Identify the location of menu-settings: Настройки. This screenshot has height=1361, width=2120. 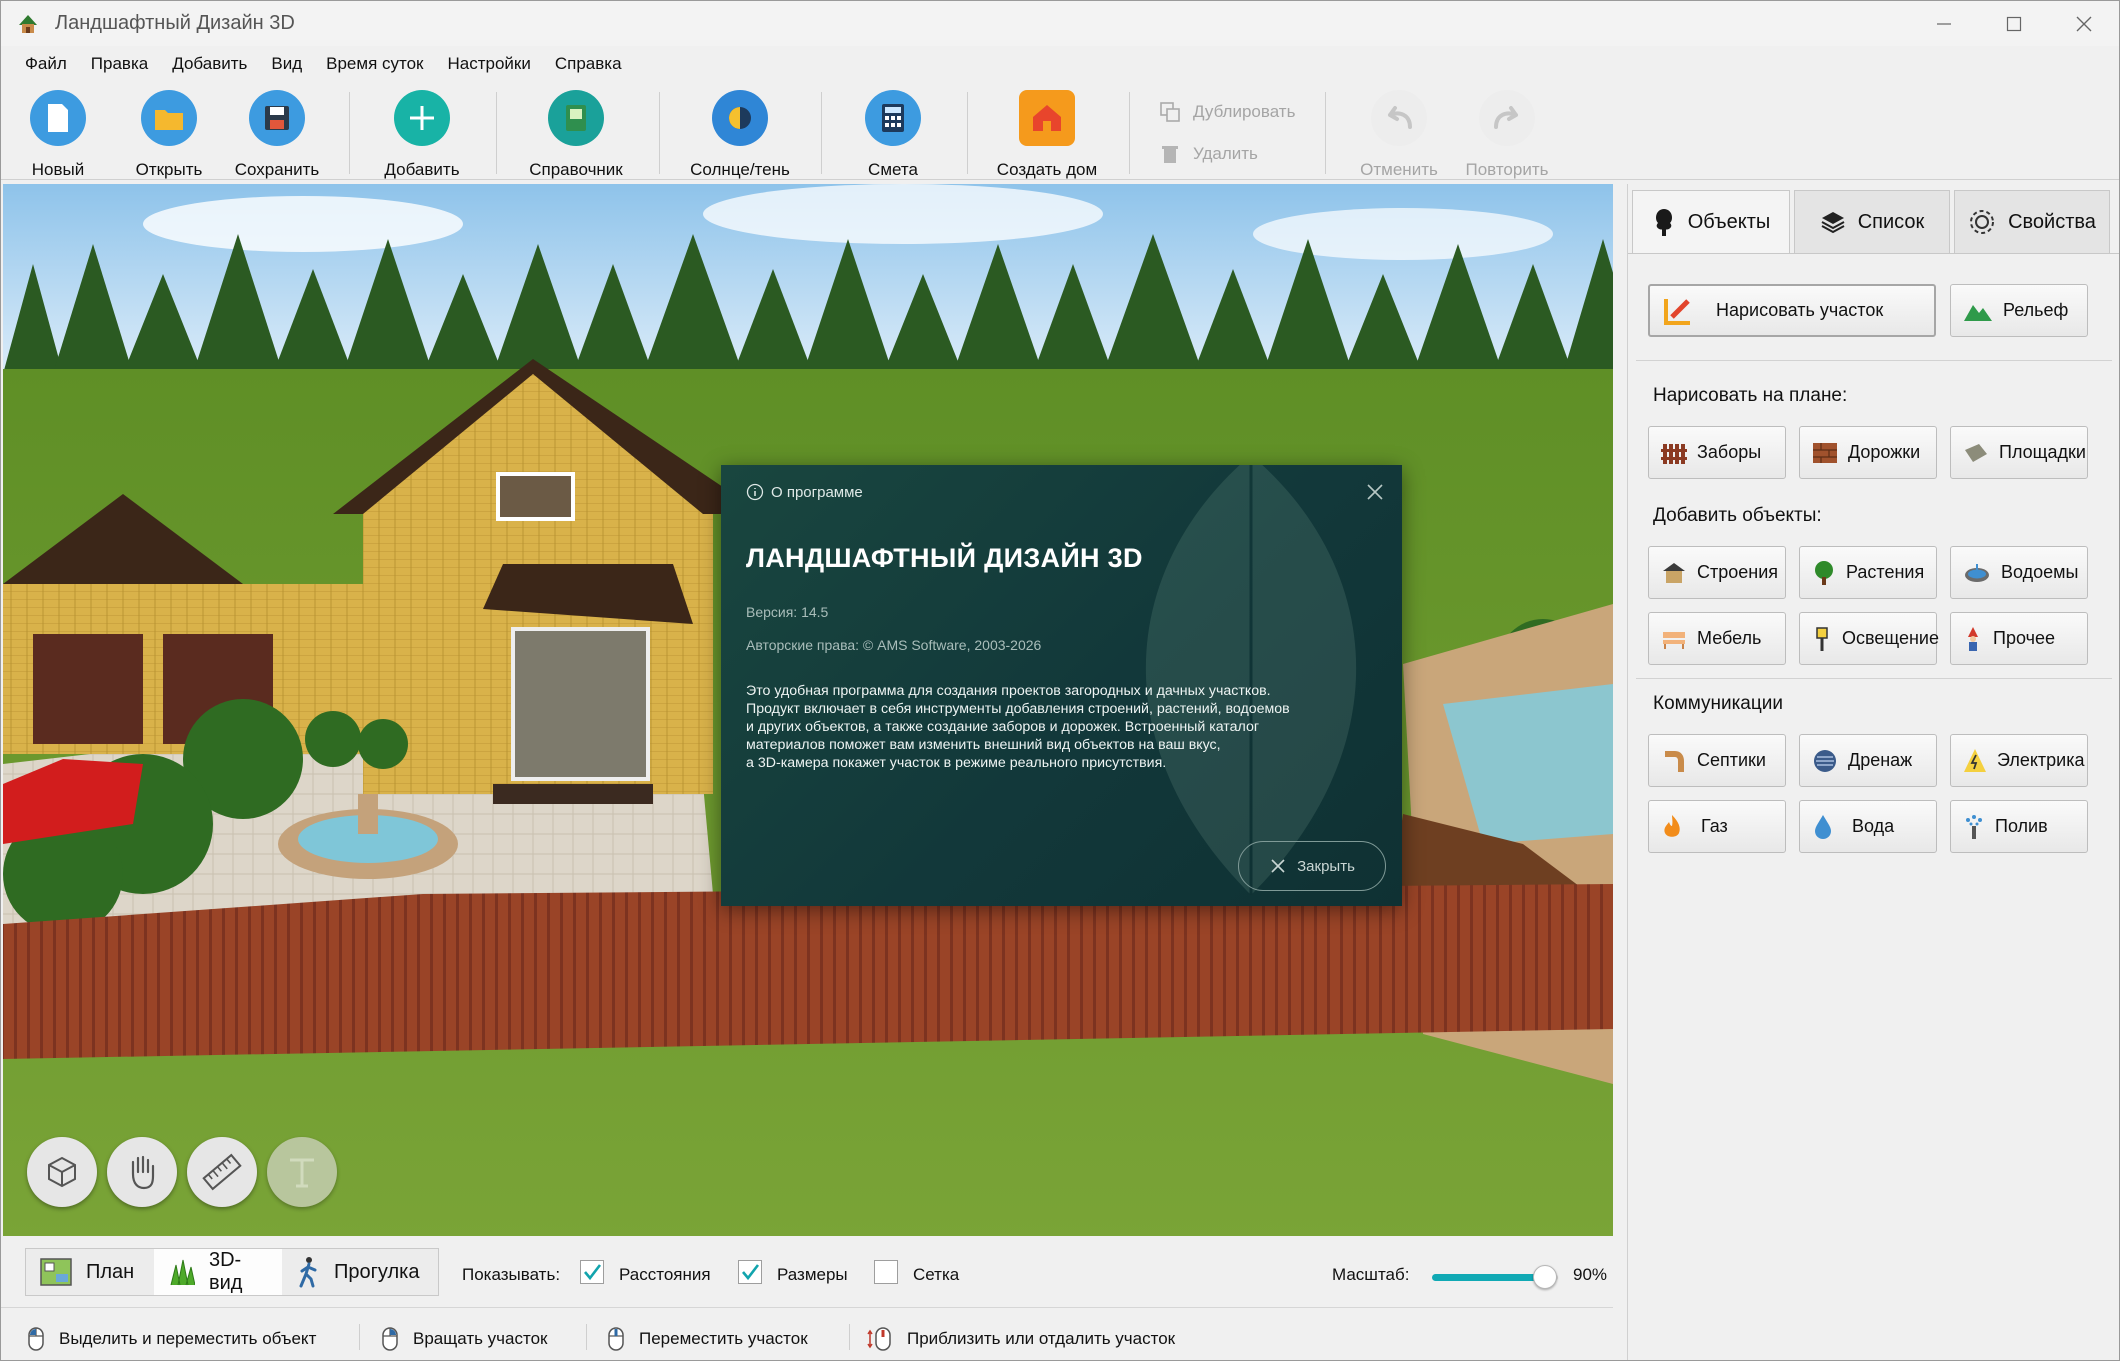
(489, 64).